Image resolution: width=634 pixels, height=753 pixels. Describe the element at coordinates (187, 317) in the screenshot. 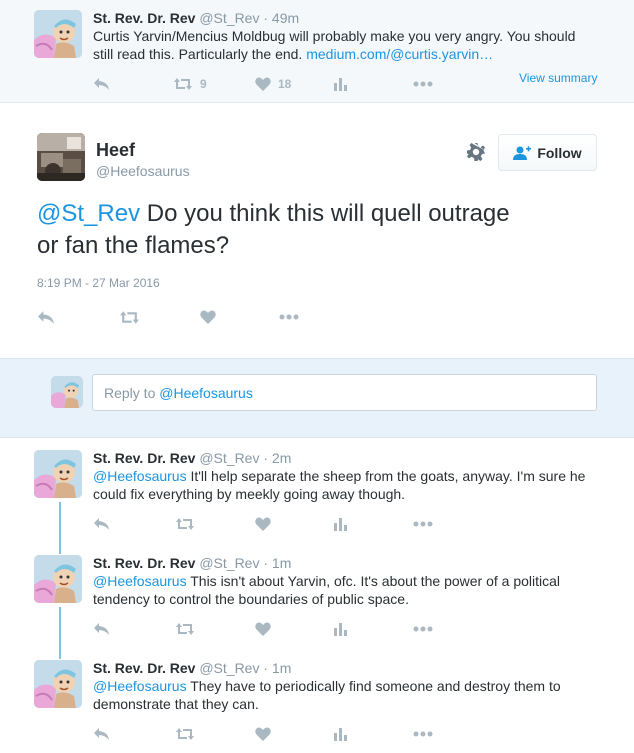

I see `main-tweet-actions` at that location.